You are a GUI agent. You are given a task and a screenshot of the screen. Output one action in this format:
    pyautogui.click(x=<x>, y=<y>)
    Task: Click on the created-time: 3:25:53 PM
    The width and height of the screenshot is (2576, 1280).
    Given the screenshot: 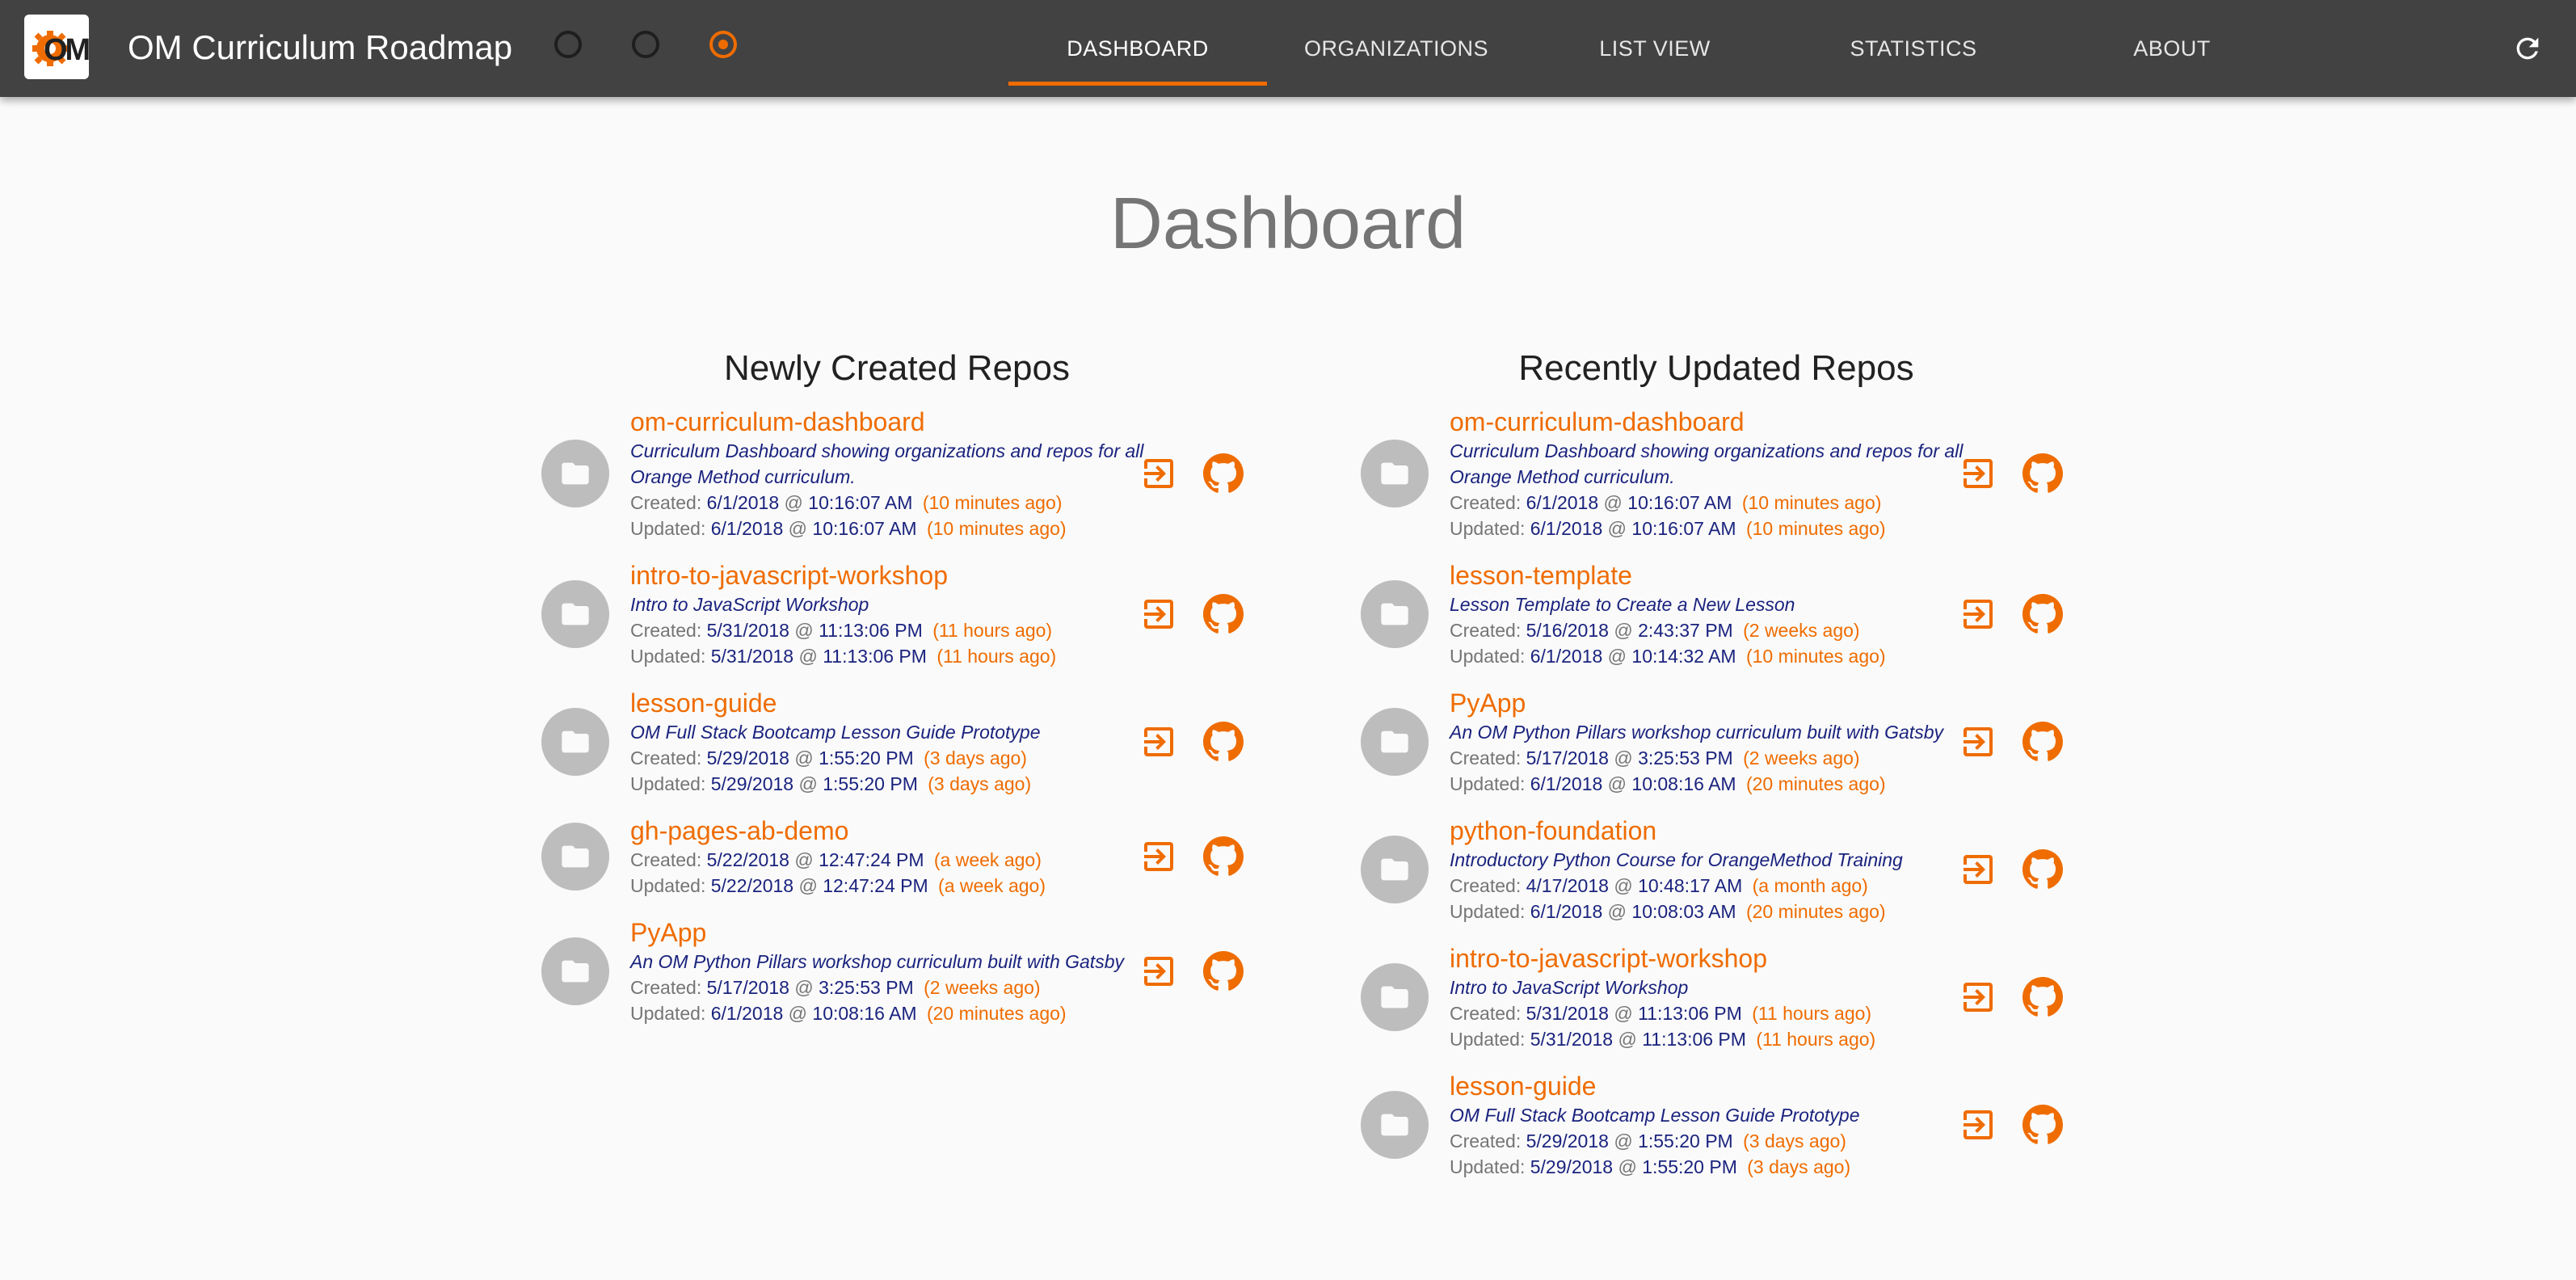 What is the action you would take?
    pyautogui.click(x=866, y=987)
    